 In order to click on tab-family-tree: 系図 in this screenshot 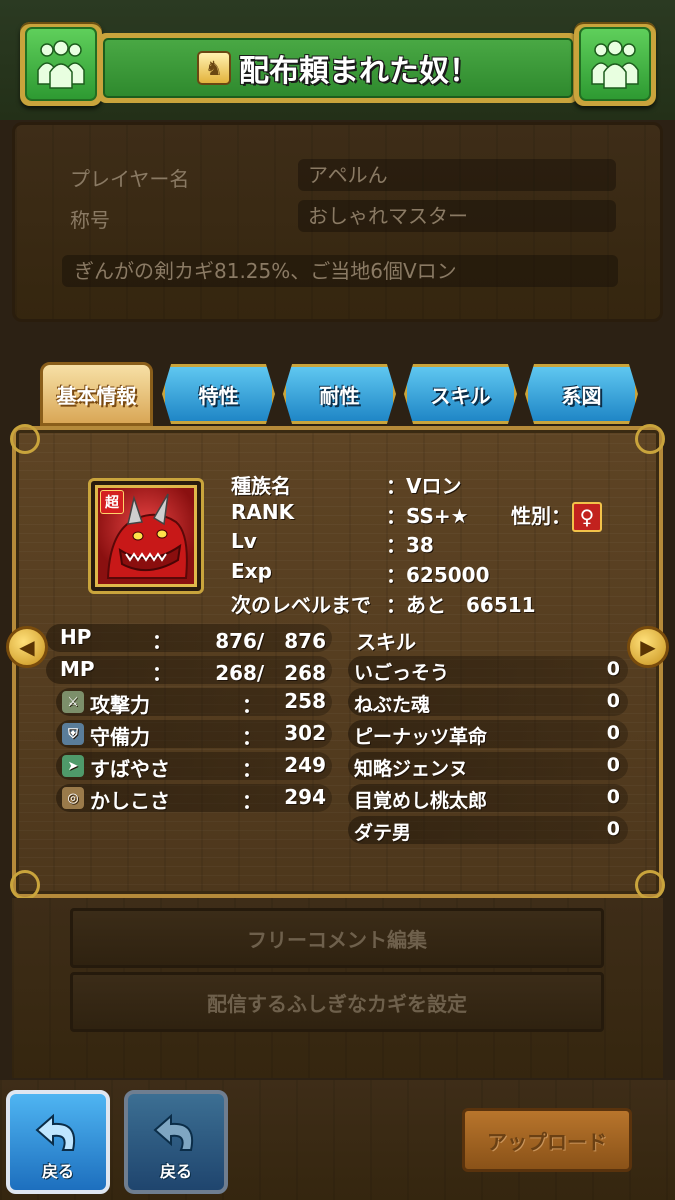, I will do `click(581, 394)`.